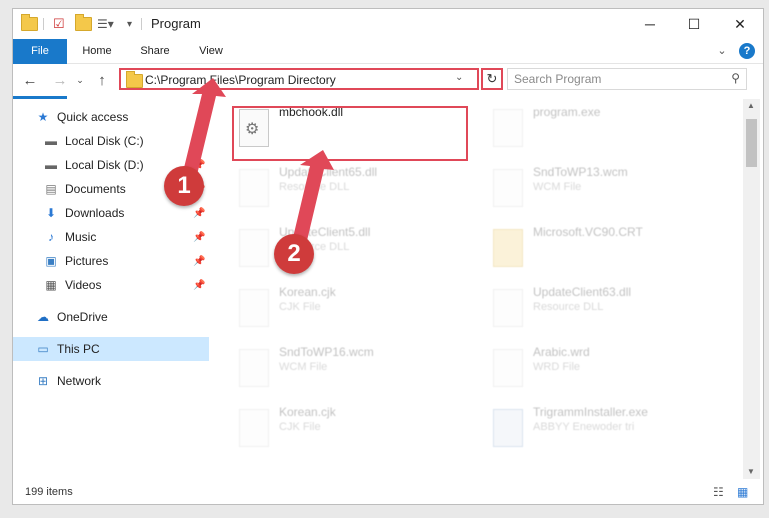 The width and height of the screenshot is (769, 518). What do you see at coordinates (129, 24) in the screenshot?
I see `qa-dropdown-icon: ▾` at bounding box center [129, 24].